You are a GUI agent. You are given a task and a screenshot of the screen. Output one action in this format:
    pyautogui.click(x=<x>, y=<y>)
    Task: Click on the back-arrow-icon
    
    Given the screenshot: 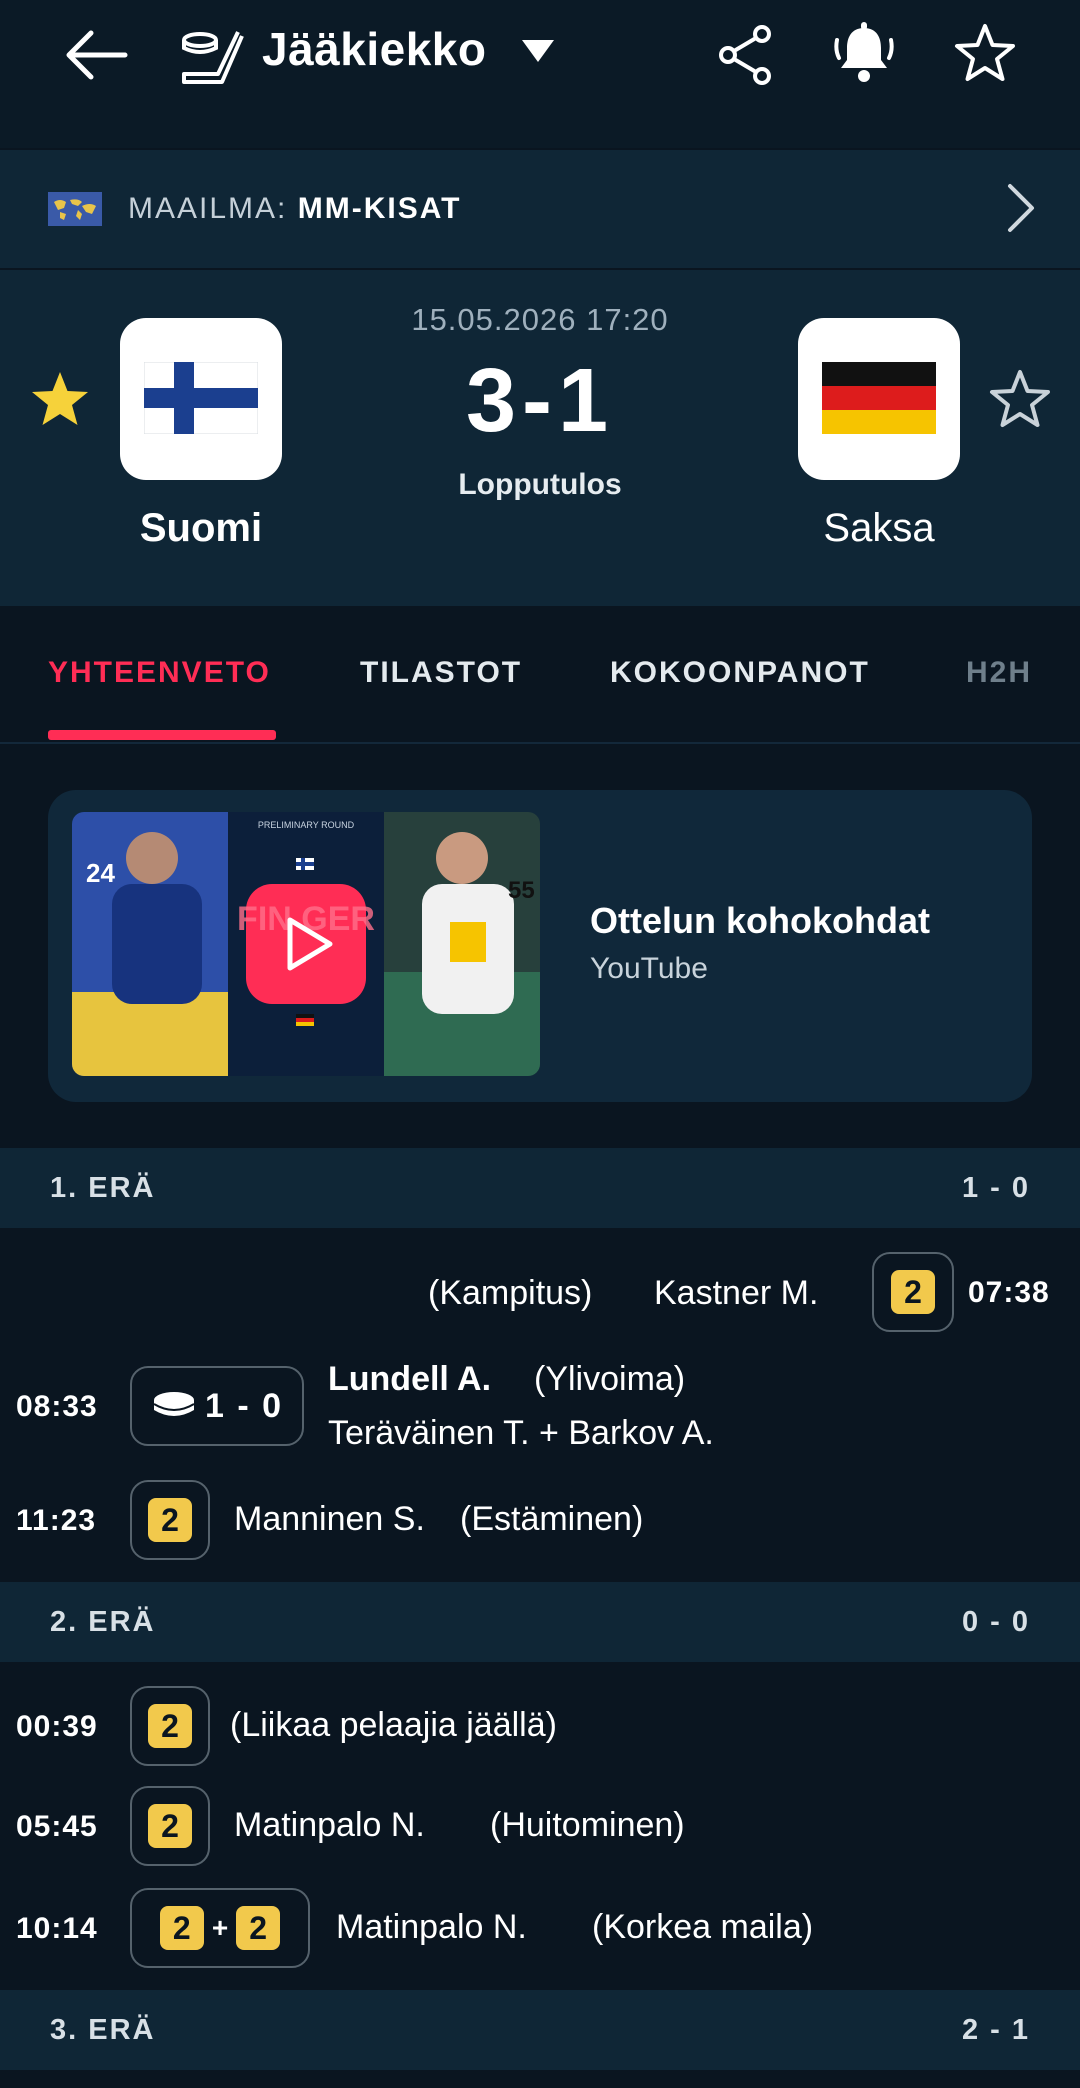 What is the action you would take?
    pyautogui.click(x=97, y=55)
    